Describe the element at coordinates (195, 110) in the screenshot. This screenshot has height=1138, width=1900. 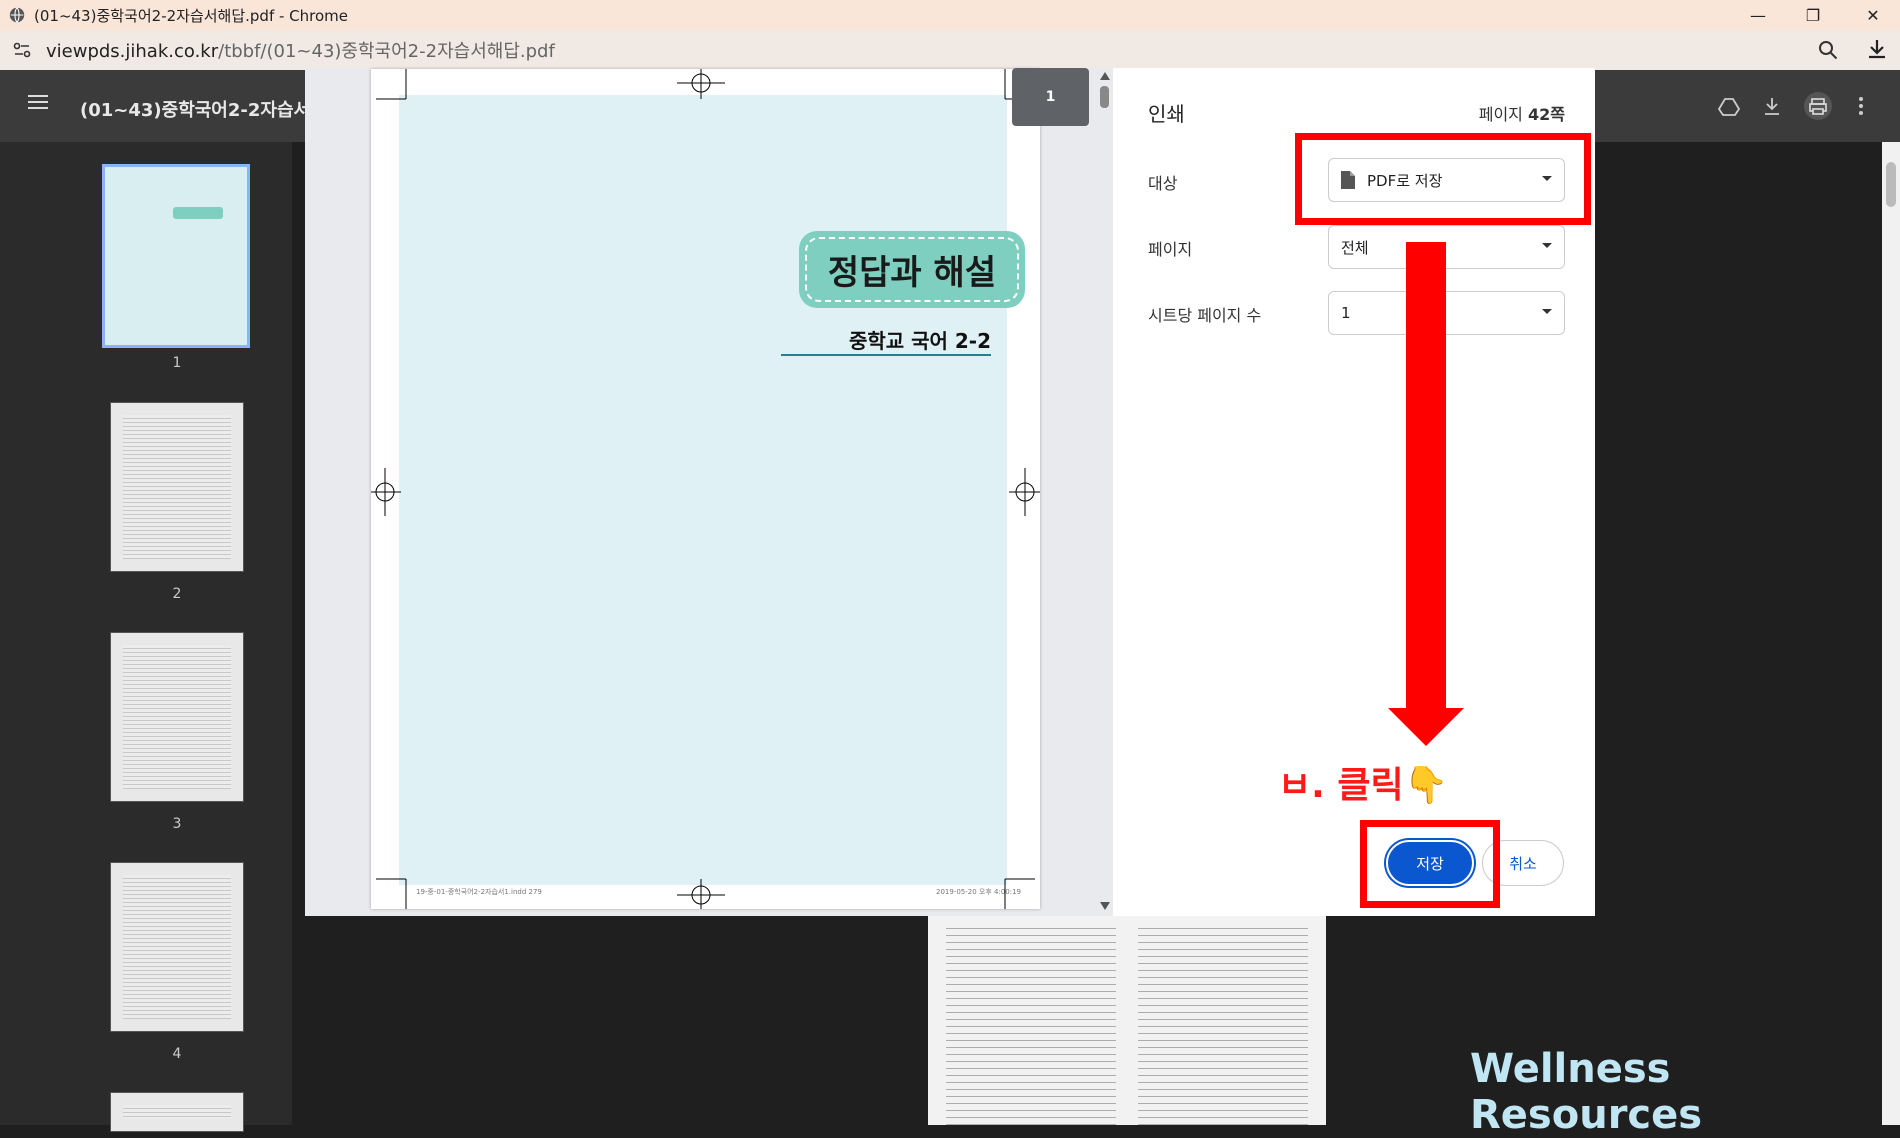
I see `pdf-title: (01~43)중학국어2-2자습서해답` at that location.